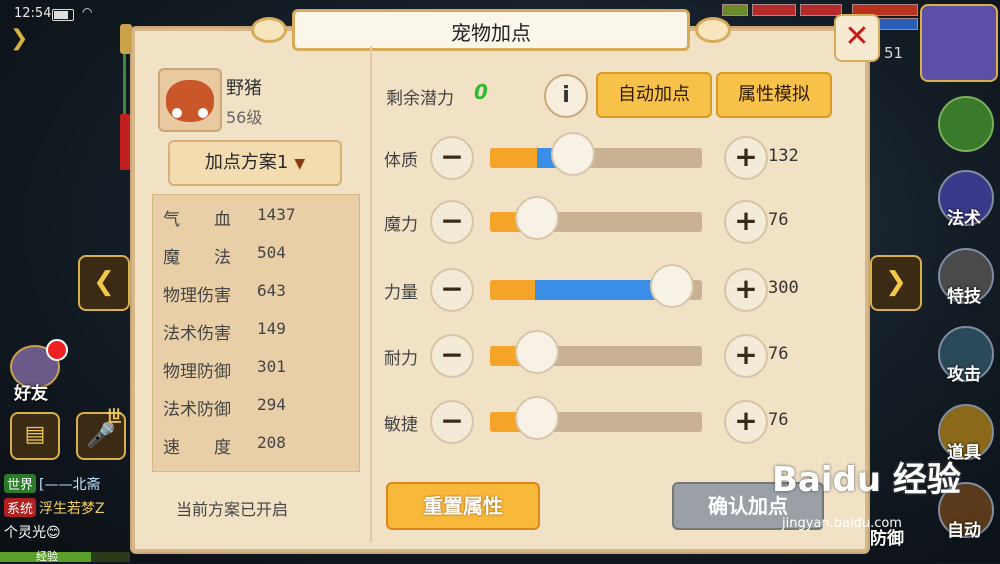  I want to click on stat-row: 魔 法 504, so click(258, 258).